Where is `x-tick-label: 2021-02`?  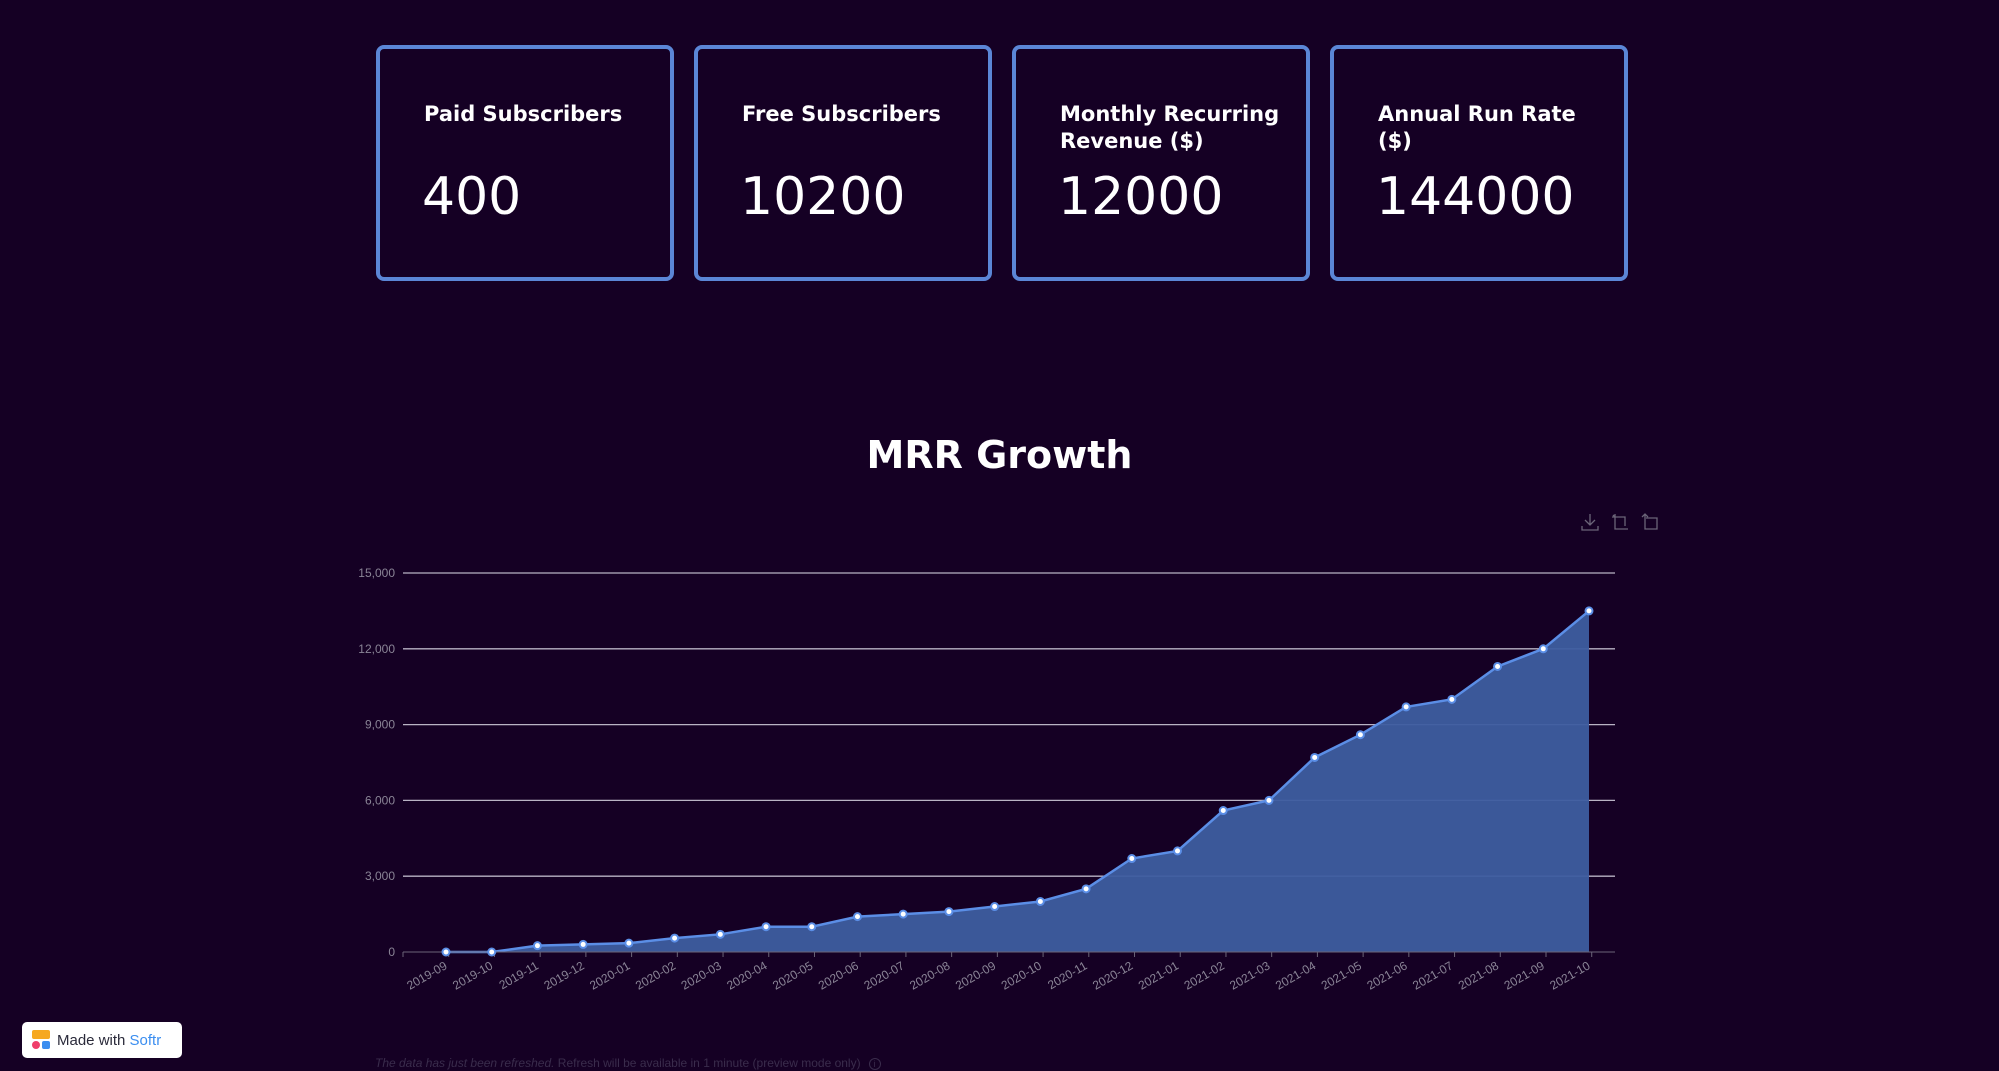 x-tick-label: 2021-02 is located at coordinates (1204, 975).